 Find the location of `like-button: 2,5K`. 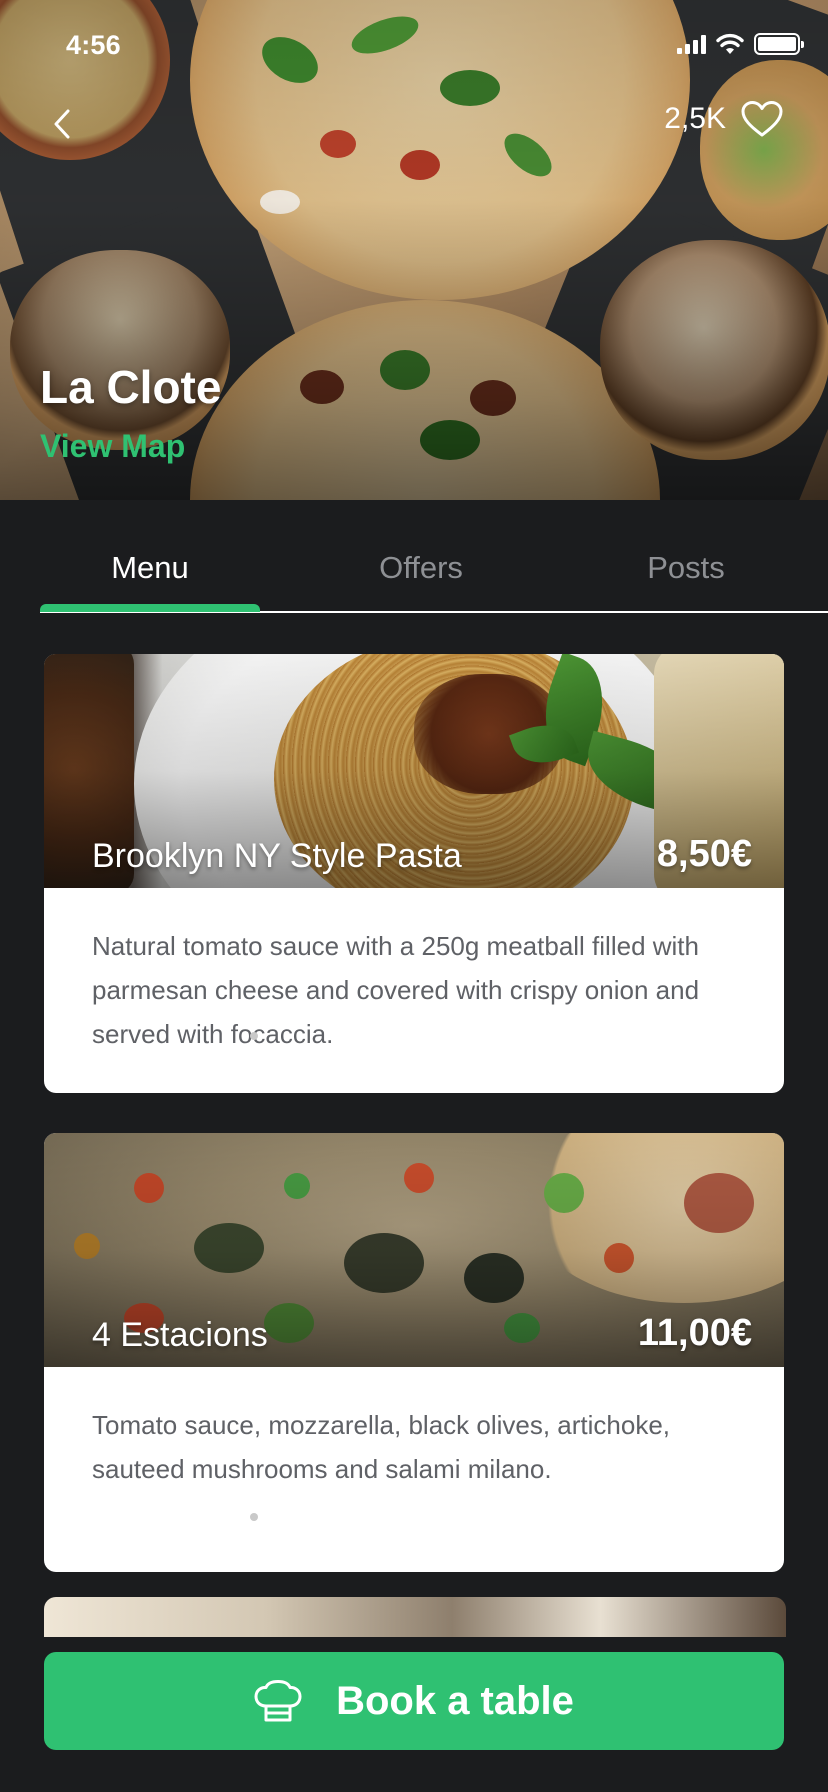

like-button: 2,5K is located at coordinates (724, 119).